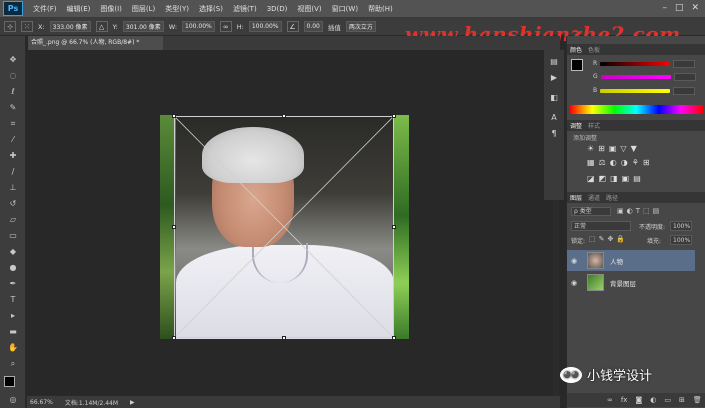  Describe the element at coordinates (576, 283) in the screenshot. I see `eye-icon: ◉` at that location.